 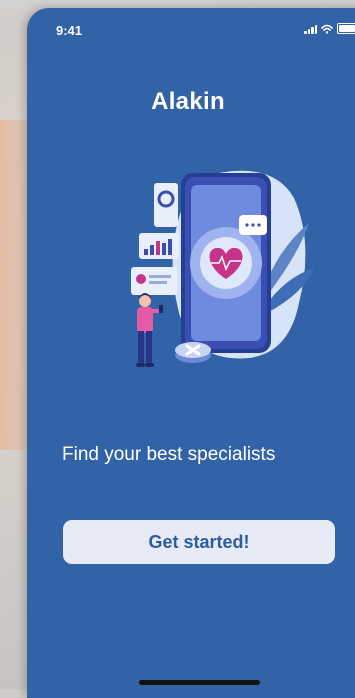 I want to click on healthcare-illustration, so click(x=222, y=268).